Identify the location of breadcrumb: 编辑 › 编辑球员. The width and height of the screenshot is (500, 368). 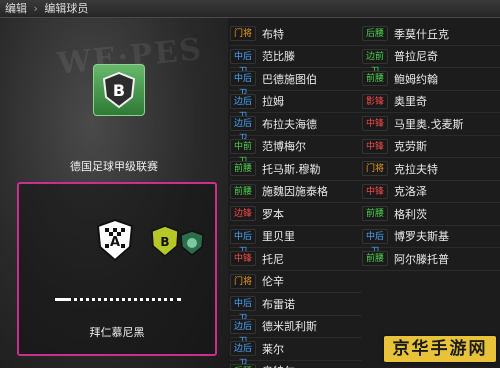
(250, 9).